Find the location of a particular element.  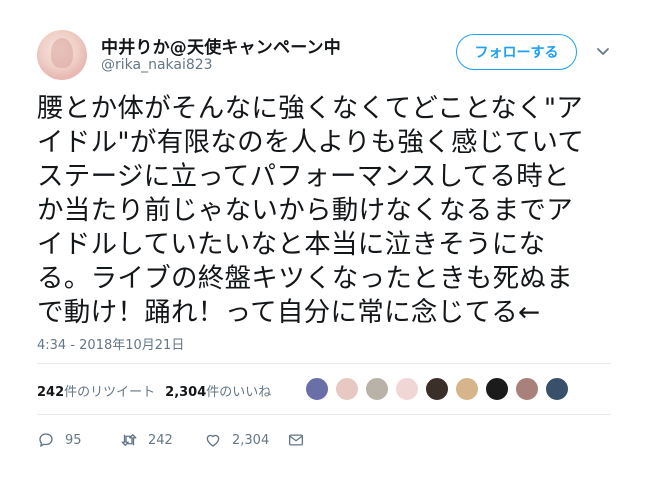

tweet-text-line: イドルしていたいなと本当に泣きそうにな is located at coordinates (291, 244).